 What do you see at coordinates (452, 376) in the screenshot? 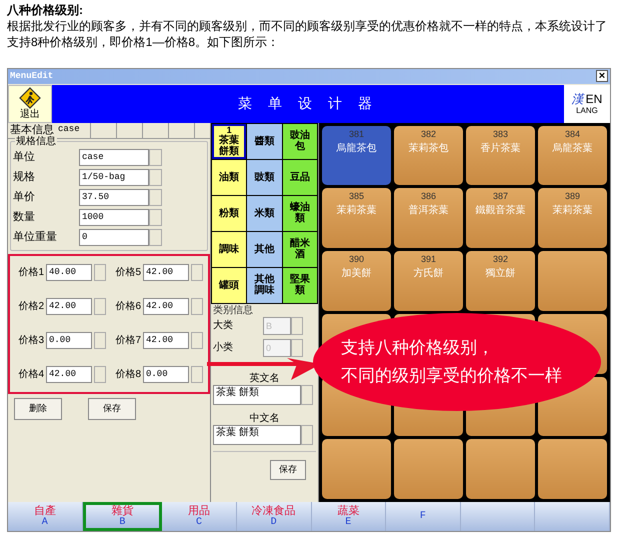
I see `callout-text: 不同的级别享受的价格不一样` at bounding box center [452, 376].